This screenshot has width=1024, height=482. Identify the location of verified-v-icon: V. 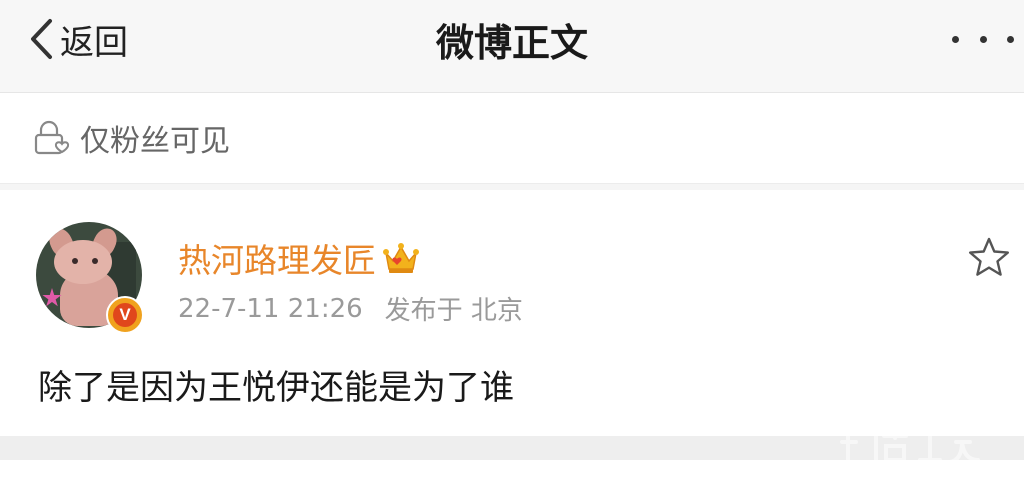
(125, 315).